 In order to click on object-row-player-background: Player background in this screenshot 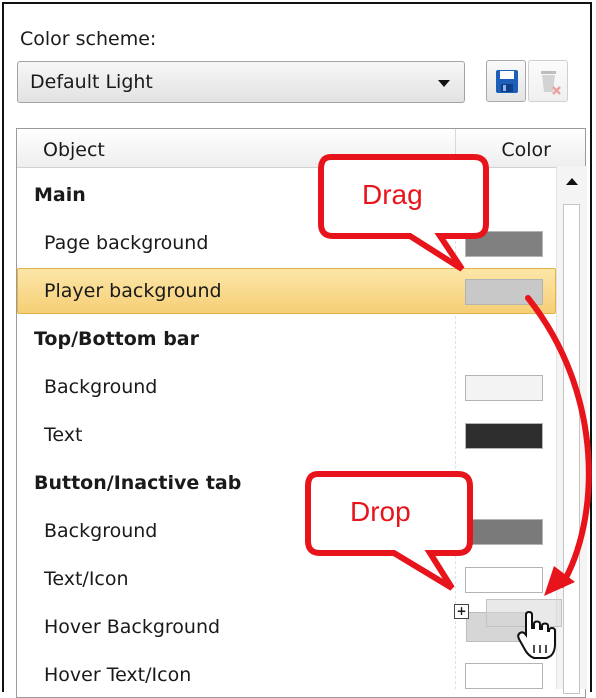, I will do `click(286, 291)`.